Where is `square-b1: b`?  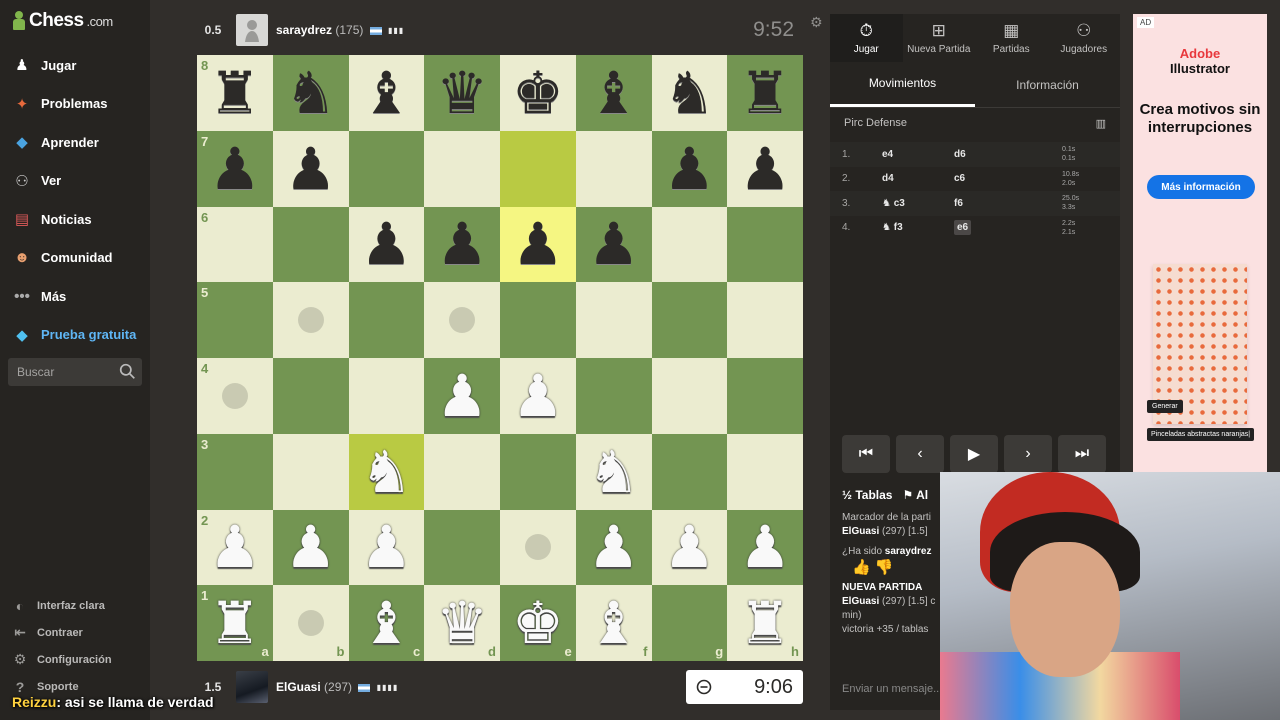
square-b1: b is located at coordinates (310, 623).